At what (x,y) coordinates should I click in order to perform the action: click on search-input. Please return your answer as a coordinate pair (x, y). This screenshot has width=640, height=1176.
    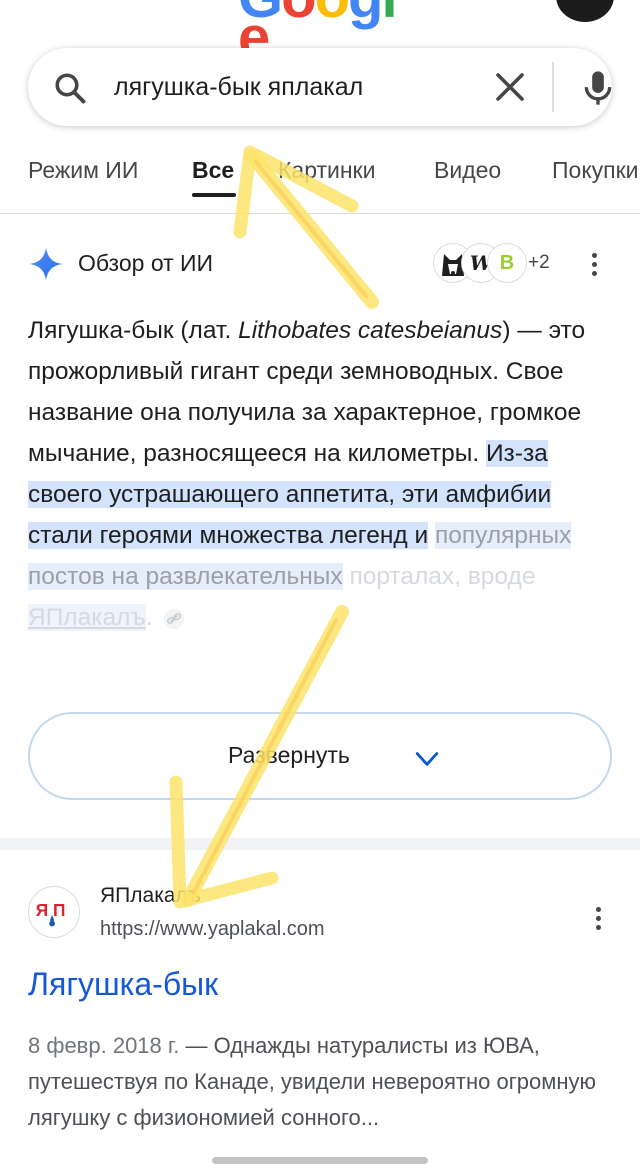
    Looking at the image, I should click on (294, 87).